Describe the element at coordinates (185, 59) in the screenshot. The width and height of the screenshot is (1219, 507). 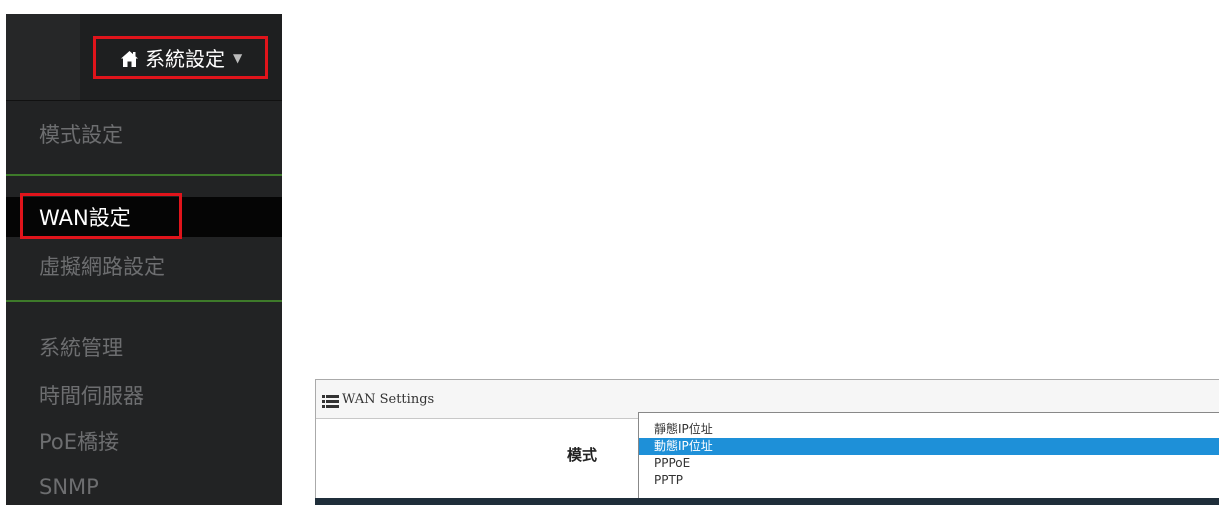
I see `system-settings-label: 系統設定` at that location.